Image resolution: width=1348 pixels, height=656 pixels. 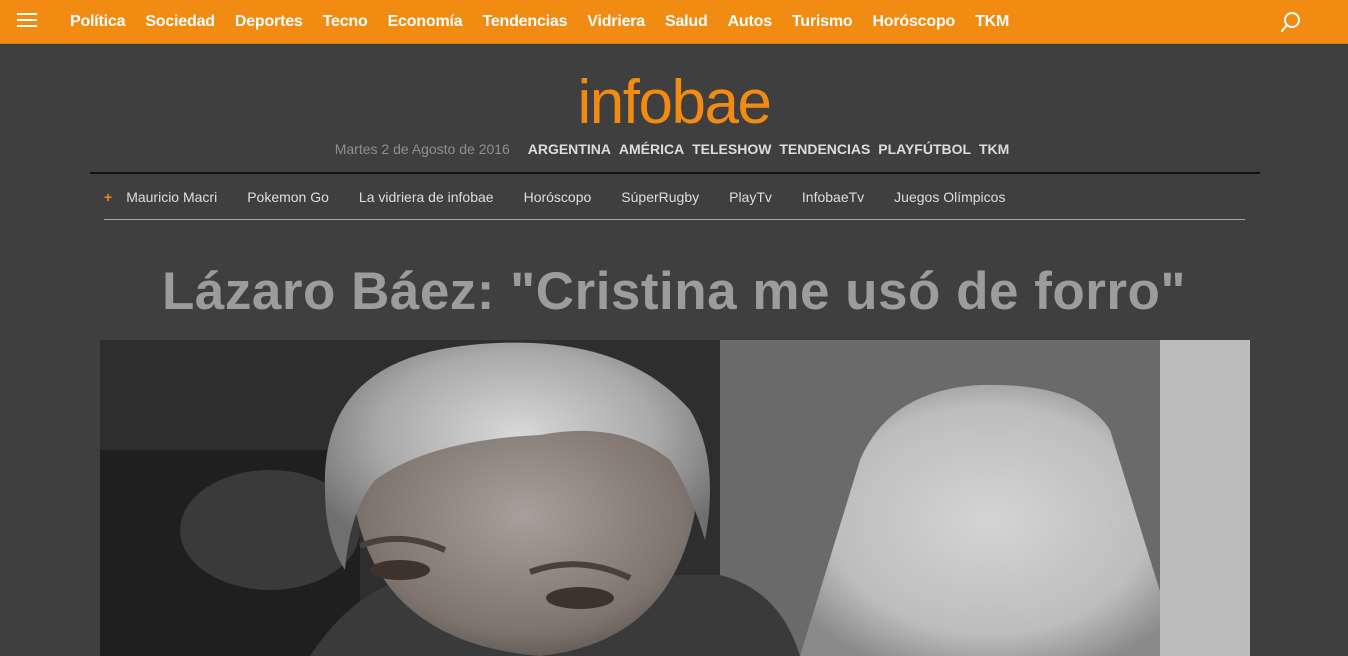 I want to click on infobae-logo: infobae, so click(x=674, y=103).